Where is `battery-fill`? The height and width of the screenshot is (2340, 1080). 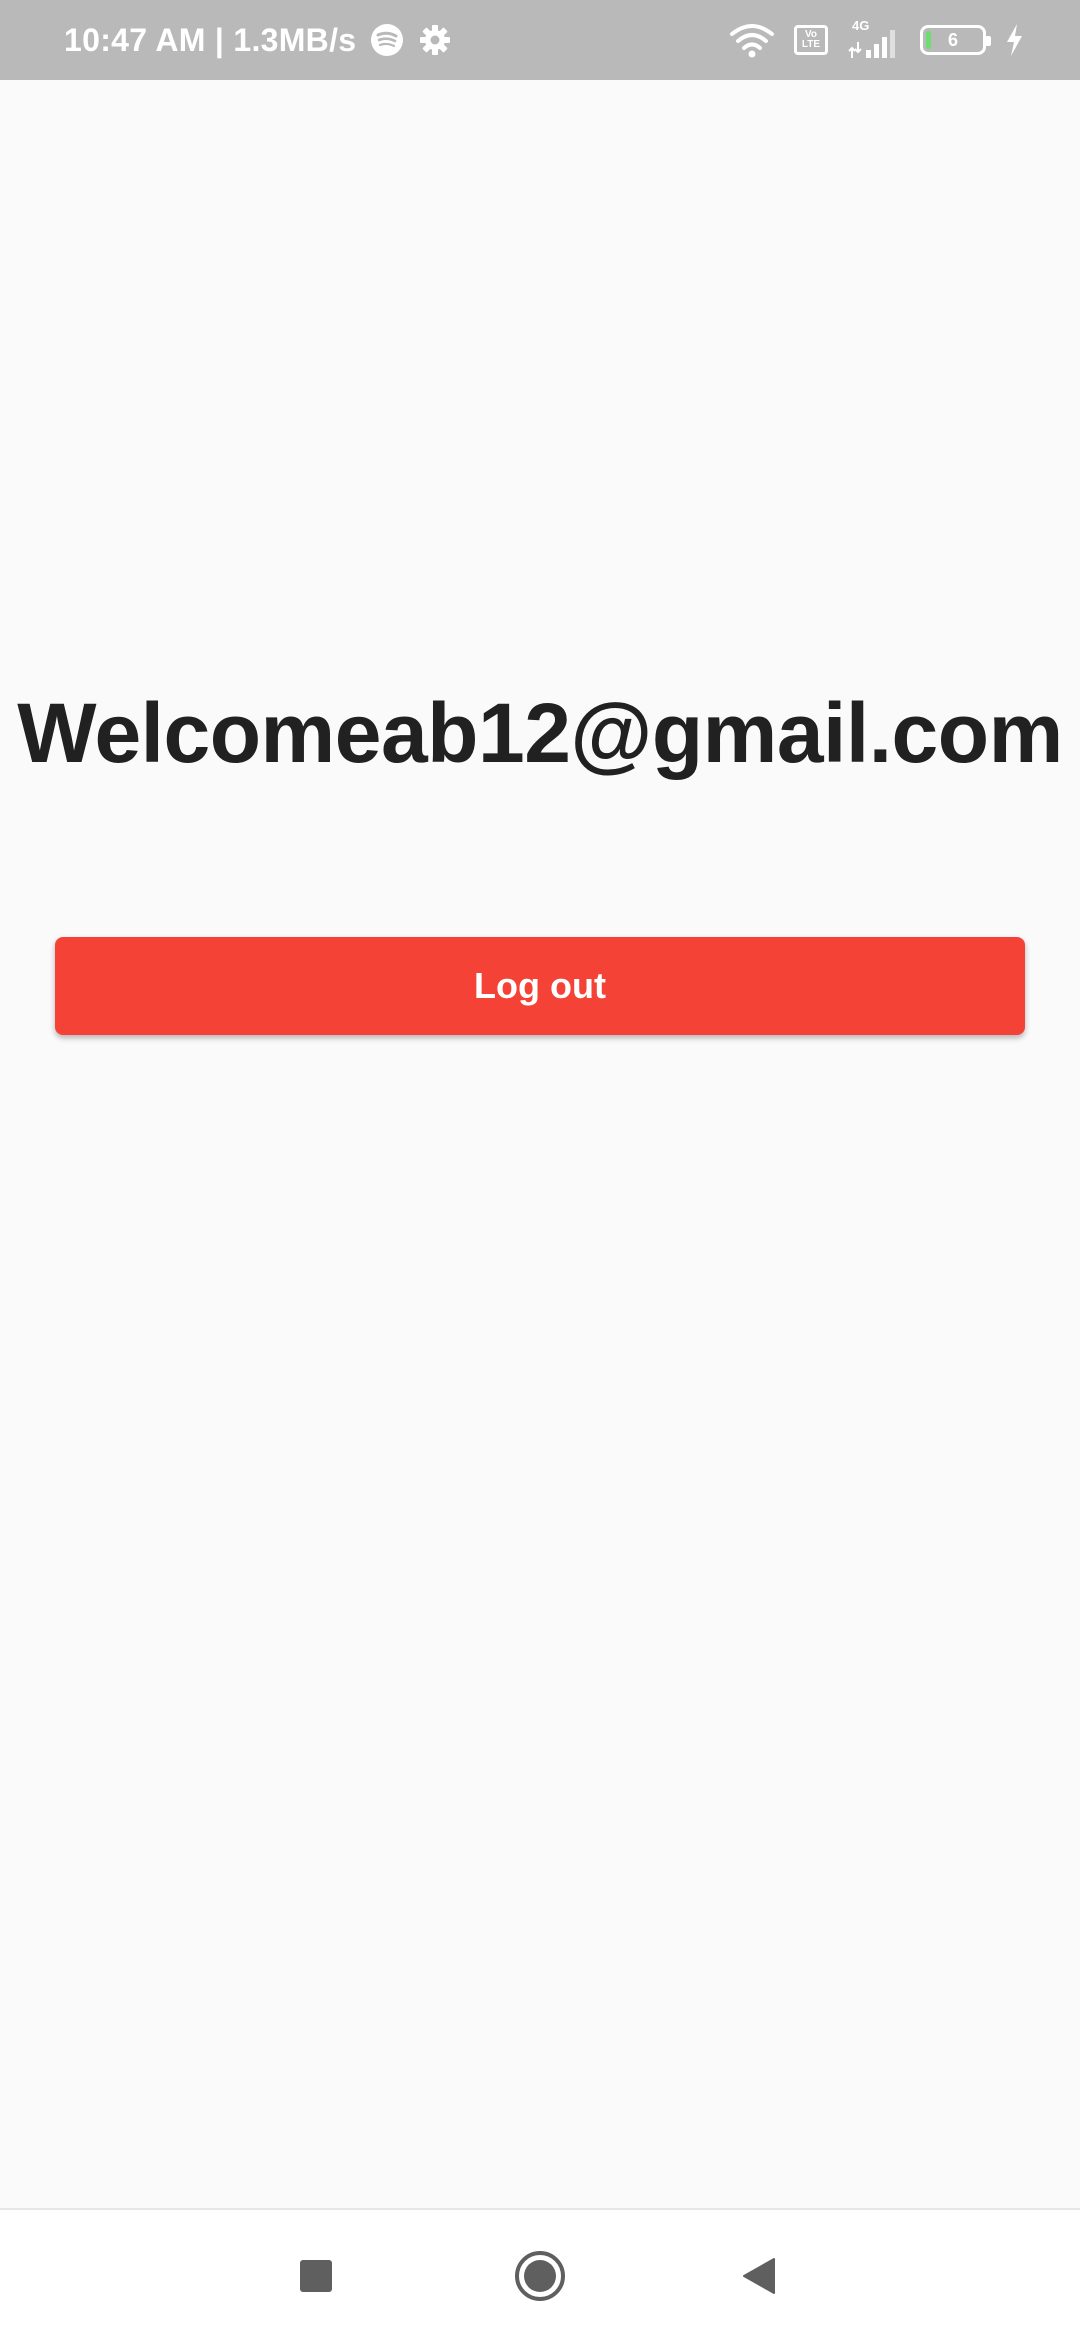 battery-fill is located at coordinates (928, 40).